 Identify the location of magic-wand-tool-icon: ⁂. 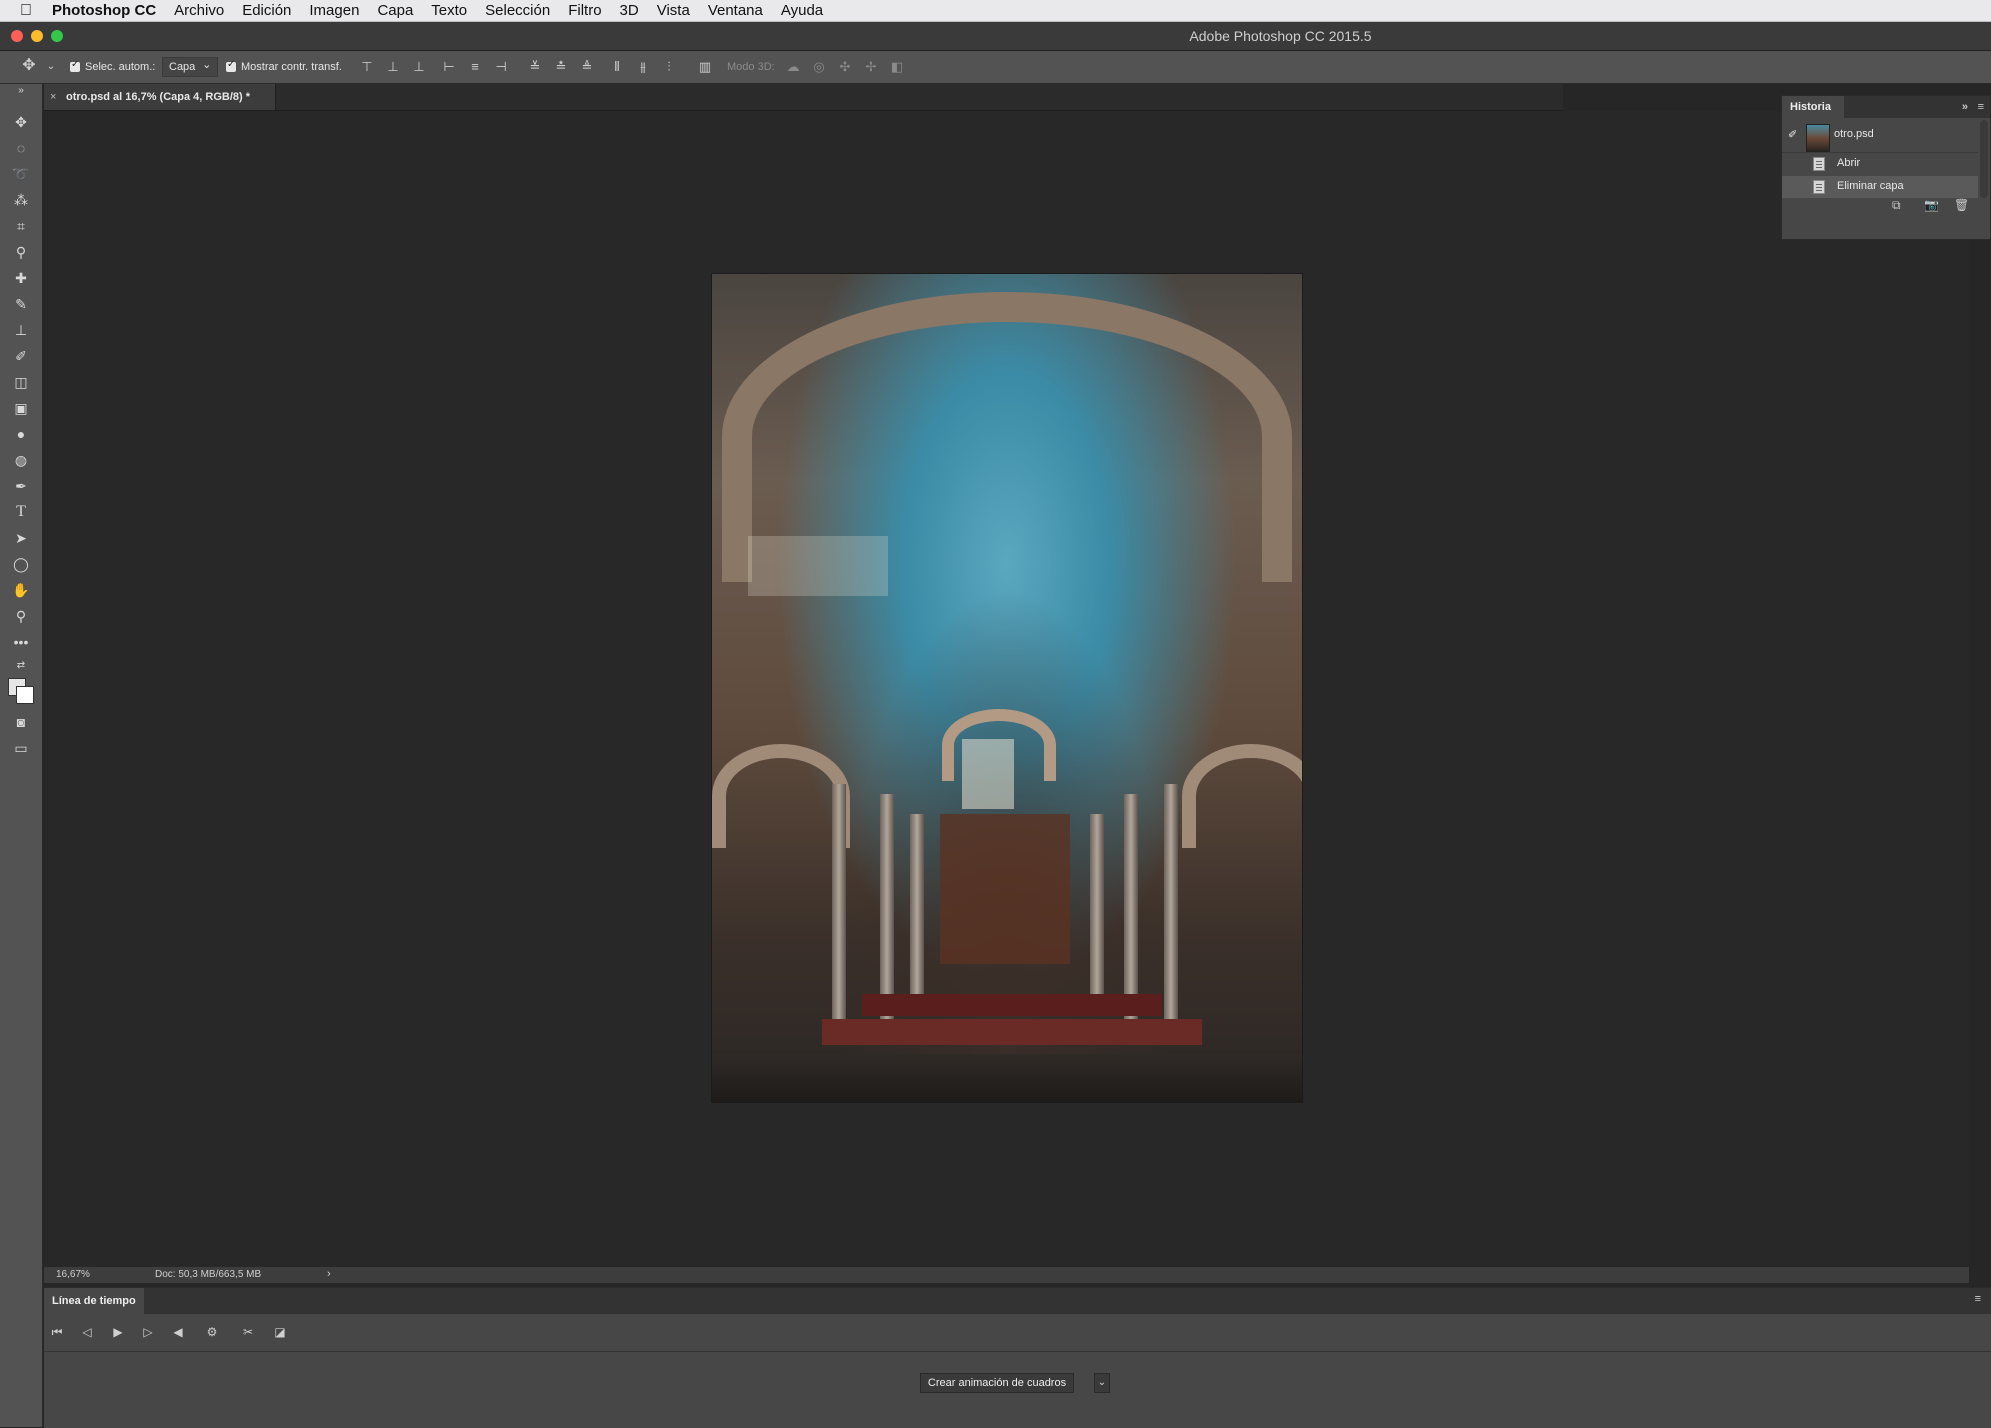
(21, 200).